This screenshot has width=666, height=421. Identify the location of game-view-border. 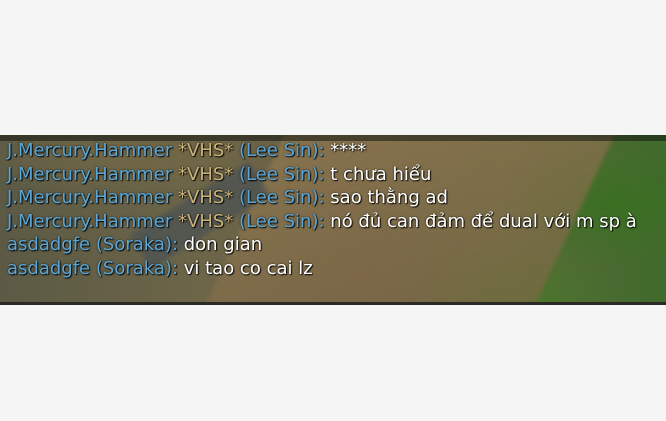
(333, 303).